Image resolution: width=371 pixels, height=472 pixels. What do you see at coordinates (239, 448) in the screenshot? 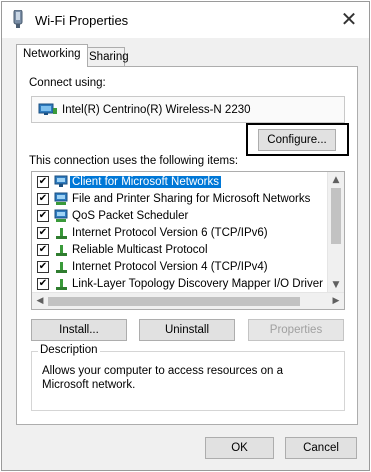
I see `ok-button: OK` at bounding box center [239, 448].